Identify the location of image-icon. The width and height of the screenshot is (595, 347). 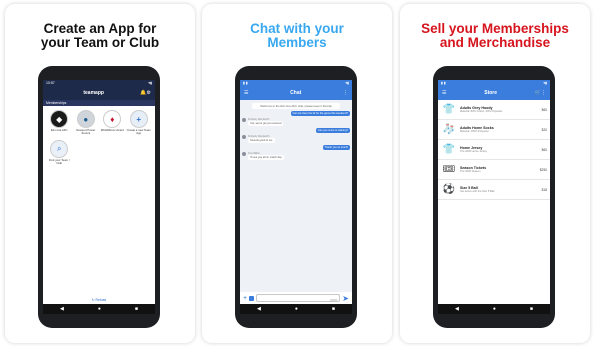
(252, 298).